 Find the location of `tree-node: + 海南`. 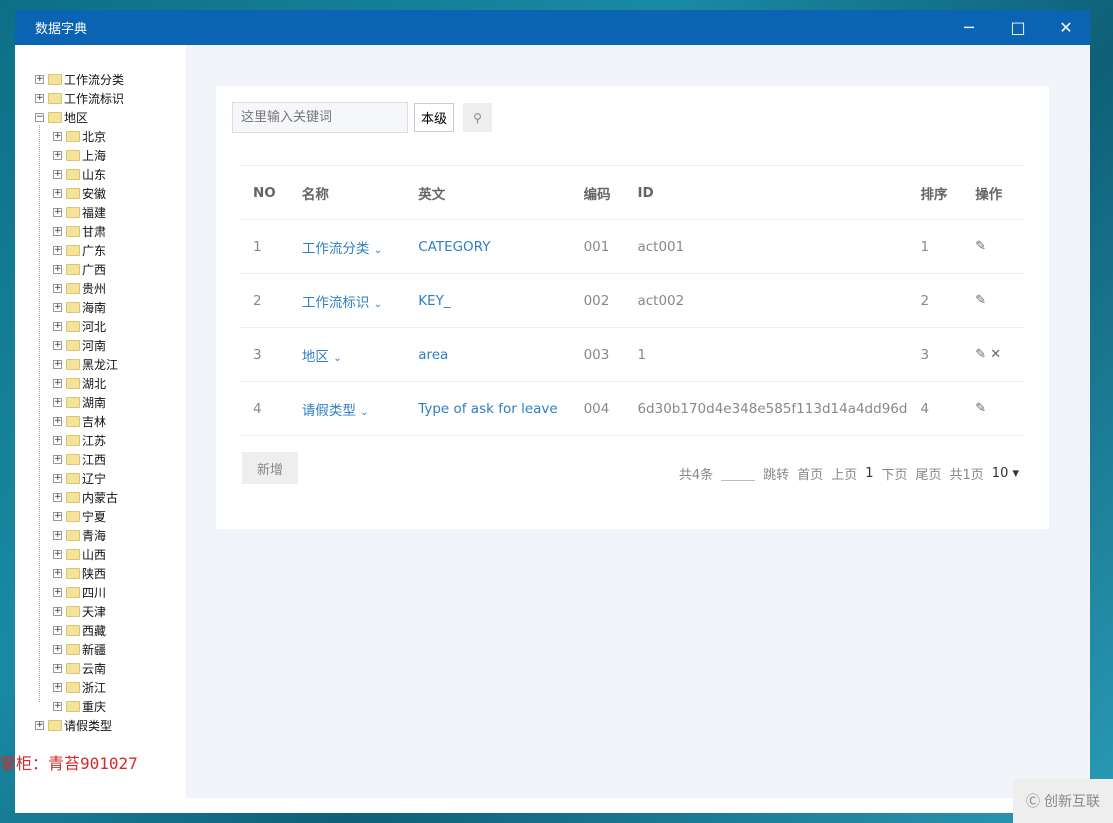

tree-node: + 海南 is located at coordinates (79, 307).